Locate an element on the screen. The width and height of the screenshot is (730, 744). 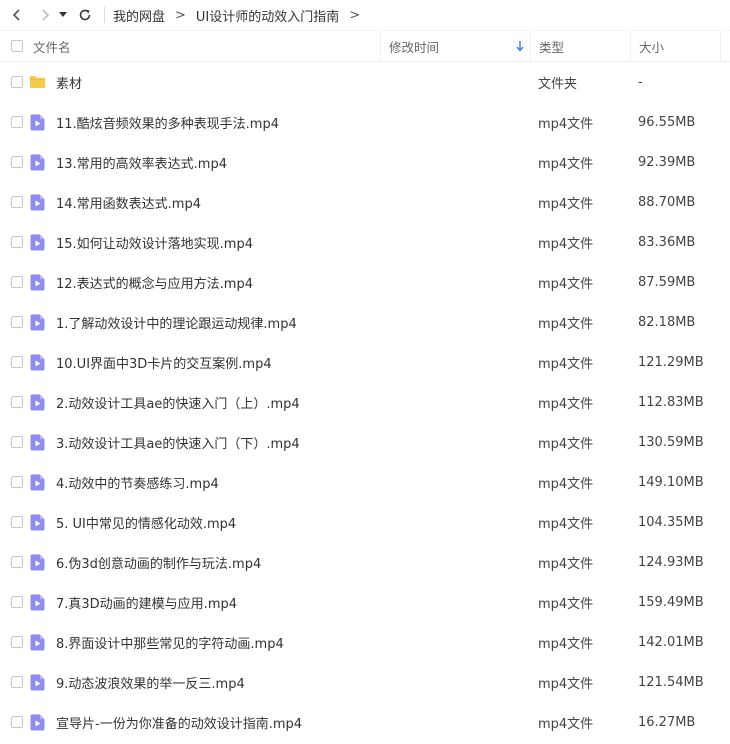
file-name: 2.动效设计工具ae的快速入门（上）.mp4 is located at coordinates (178, 402).